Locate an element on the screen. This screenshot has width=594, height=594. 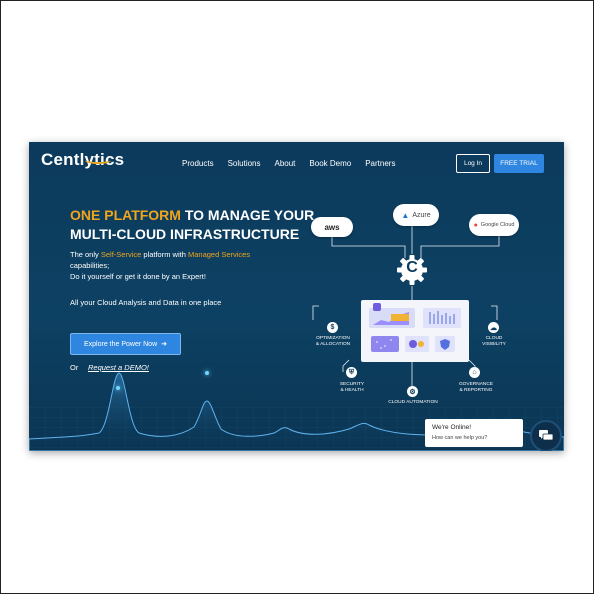
caption-line: VISIBILITY is located at coordinates (494, 344).